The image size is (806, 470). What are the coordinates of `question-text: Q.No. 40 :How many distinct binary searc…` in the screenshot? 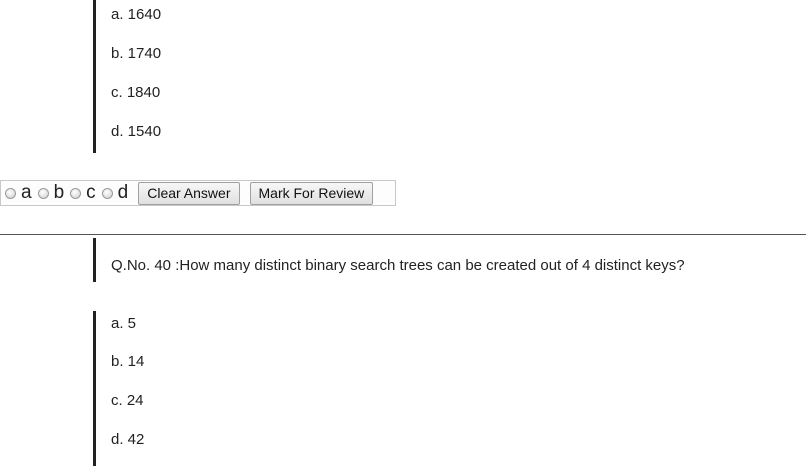 It's located at (398, 265).